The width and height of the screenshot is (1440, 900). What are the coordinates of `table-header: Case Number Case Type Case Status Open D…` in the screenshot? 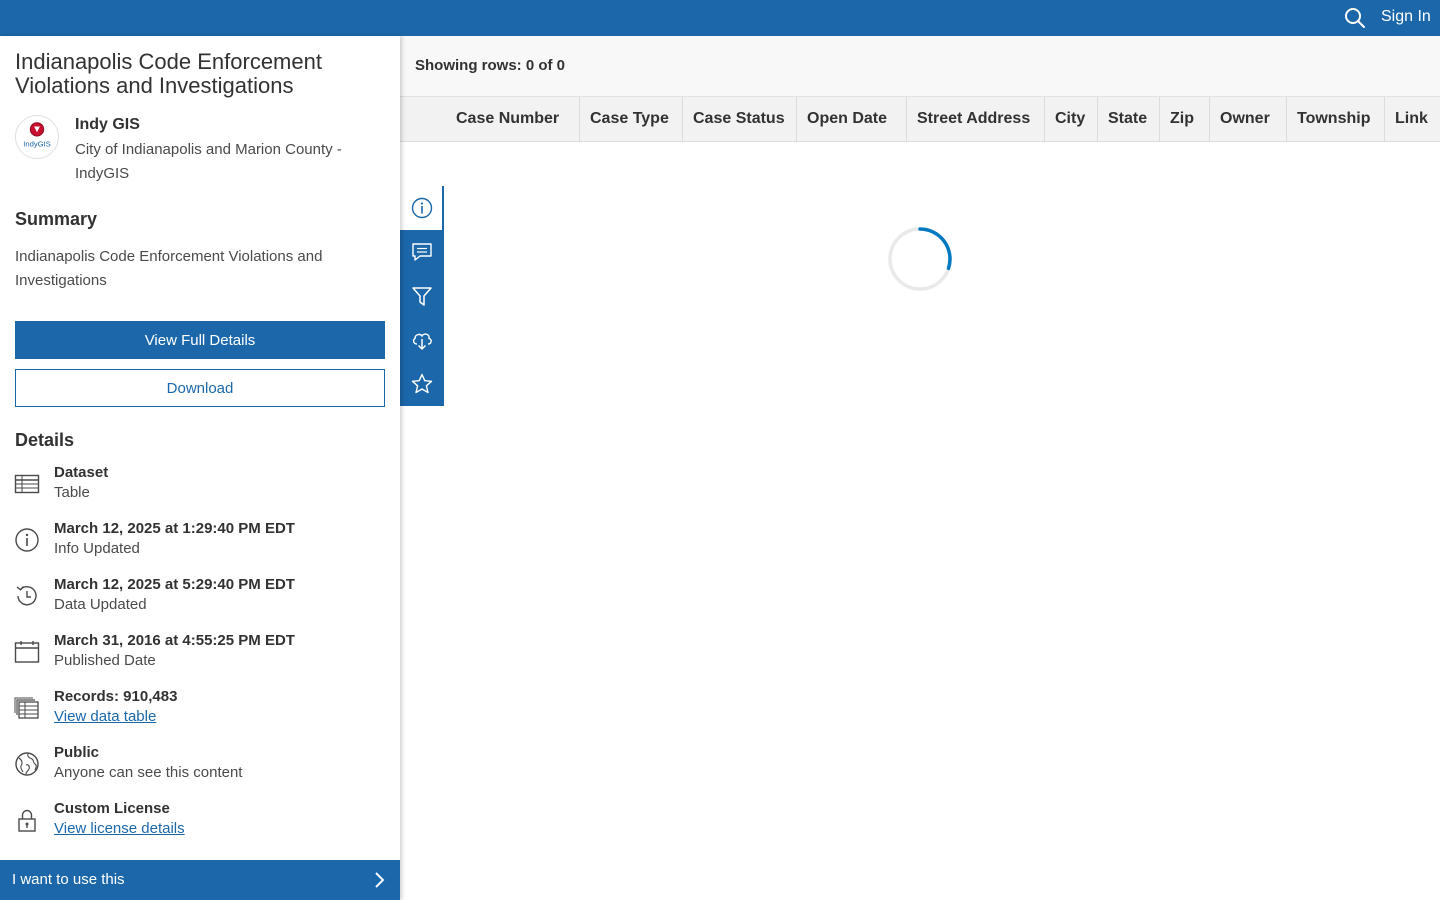 It's located at (920, 119).